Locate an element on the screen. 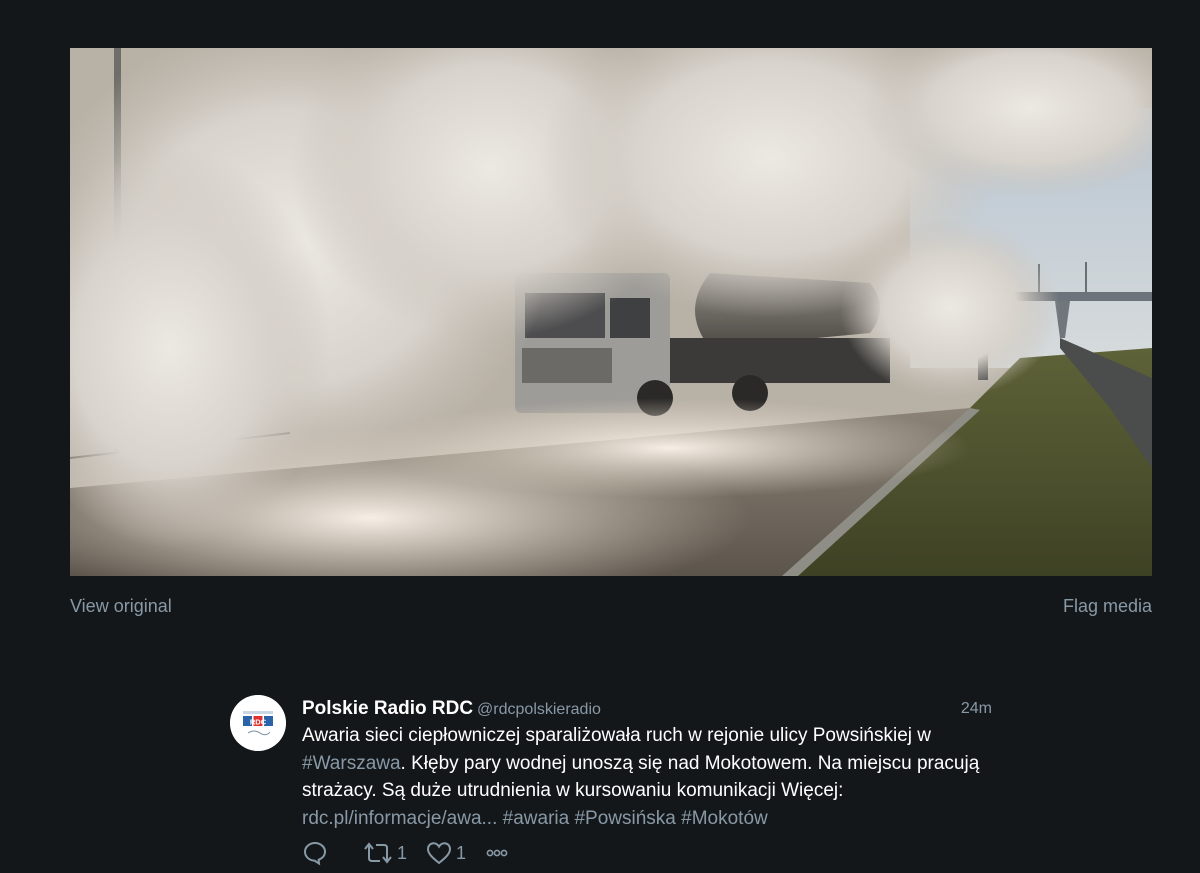  hashtag-link: #Mokotów is located at coordinates (724, 818).